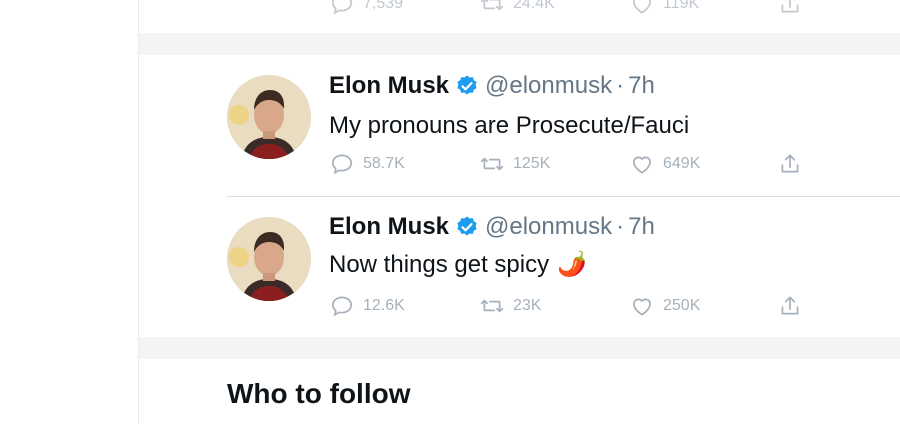 The image size is (900, 424). I want to click on like-count: 649K, so click(682, 163).